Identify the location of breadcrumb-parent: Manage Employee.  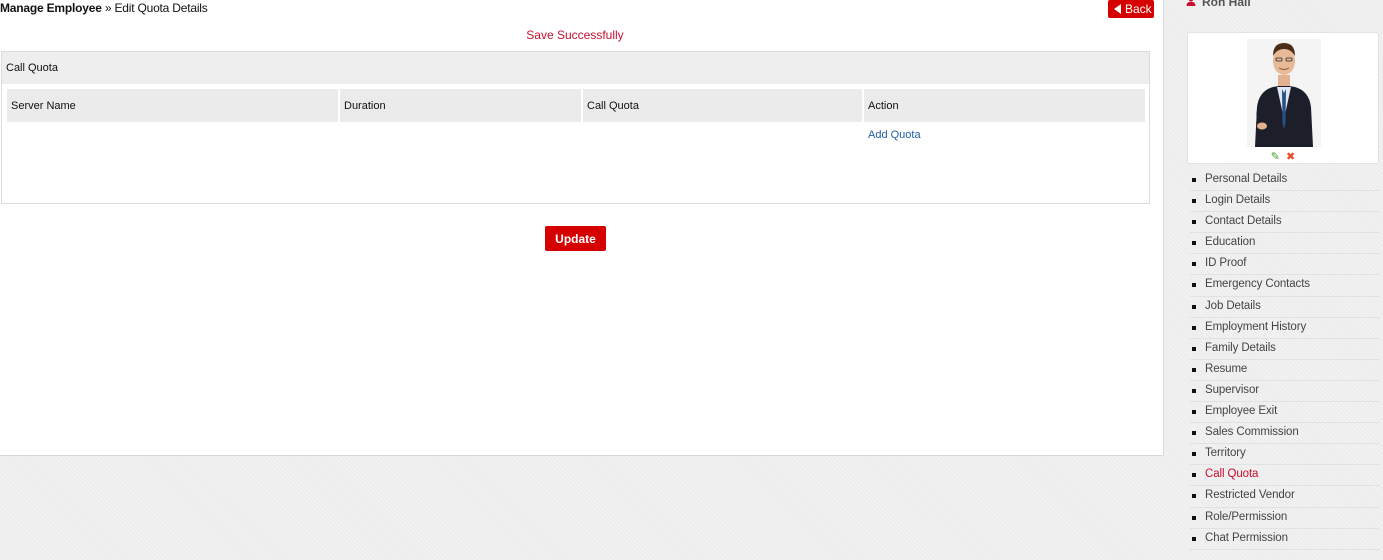
(51, 8).